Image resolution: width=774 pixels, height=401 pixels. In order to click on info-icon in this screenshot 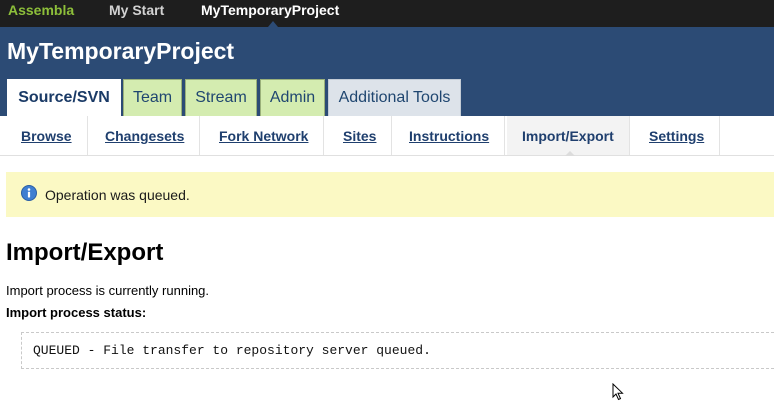, I will do `click(29, 193)`.